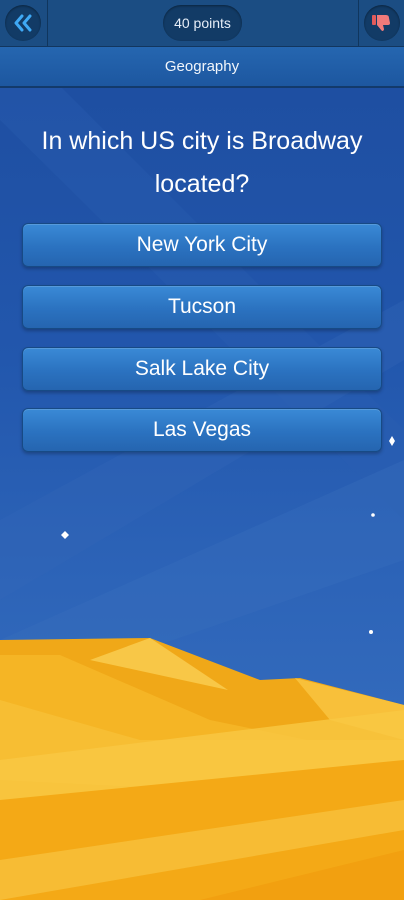  What do you see at coordinates (202, 162) in the screenshot?
I see `question-text: In which US city is Broadway located?` at bounding box center [202, 162].